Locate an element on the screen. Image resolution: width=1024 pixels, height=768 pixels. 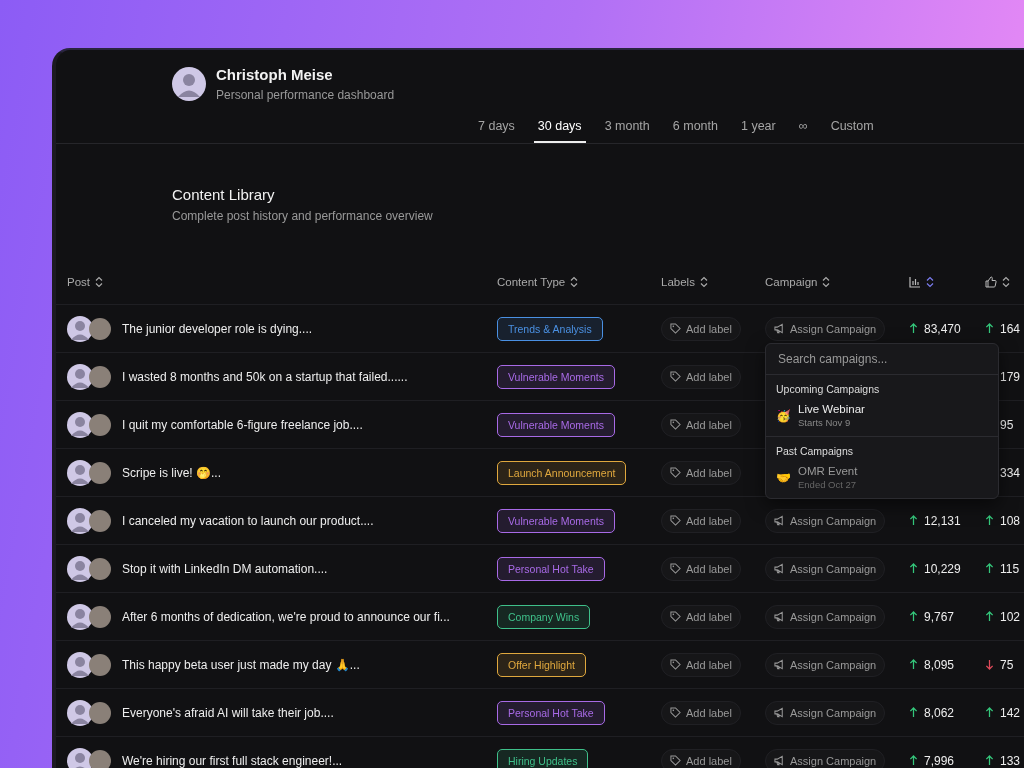
range-tab: 3 month is located at coordinates (627, 128).